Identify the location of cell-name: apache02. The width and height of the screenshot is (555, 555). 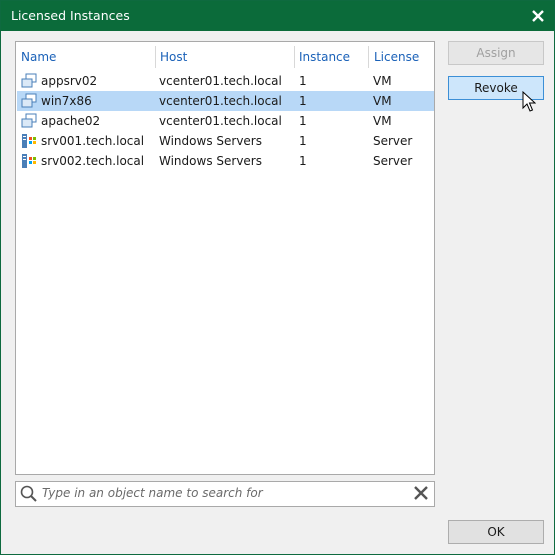
(71, 121).